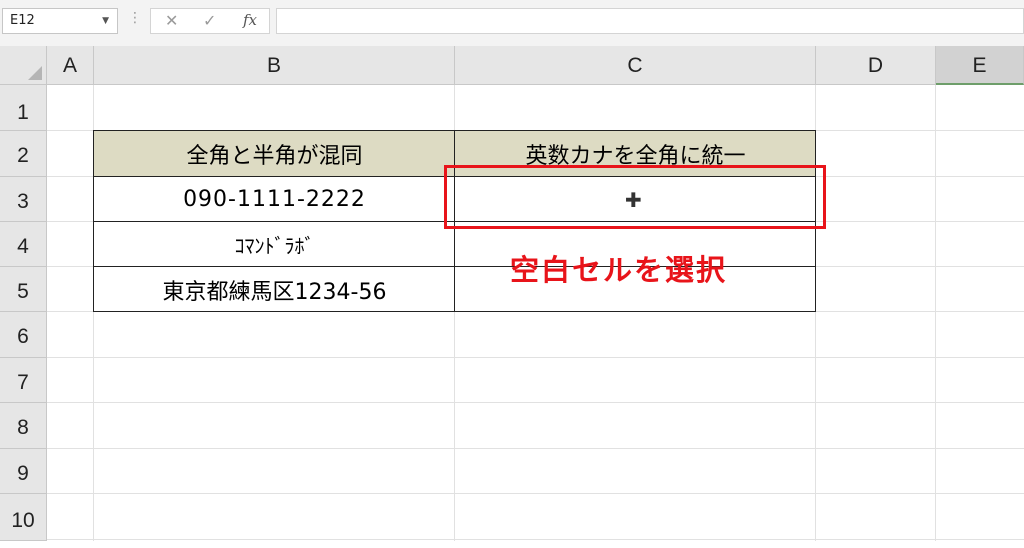 Image resolution: width=1024 pixels, height=548 pixels. Describe the element at coordinates (105, 21) in the screenshot. I see `chevron-down-icon: ▼` at that location.